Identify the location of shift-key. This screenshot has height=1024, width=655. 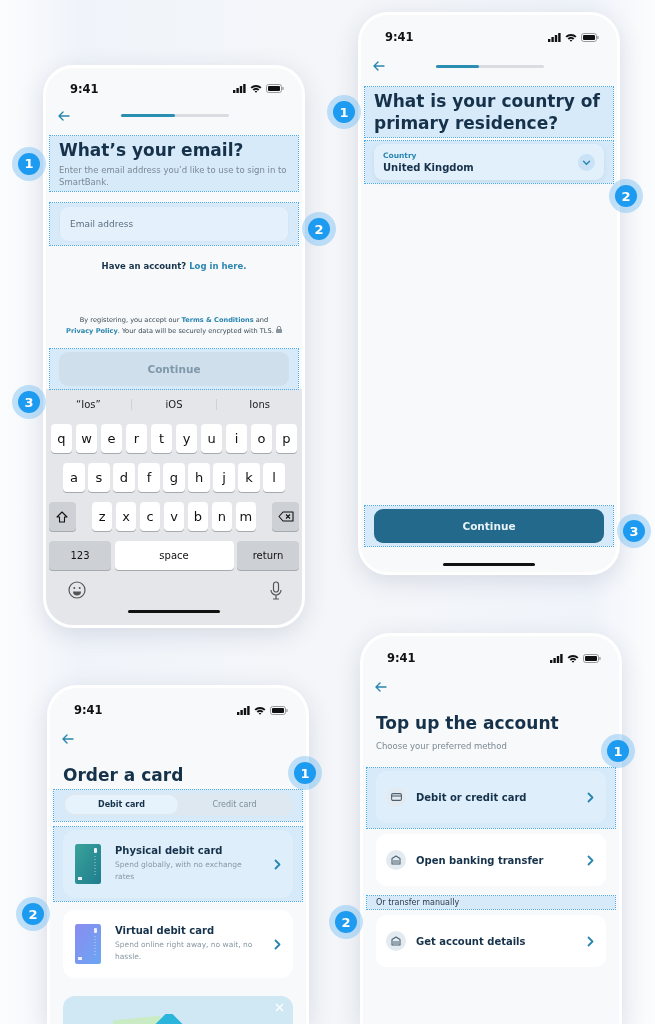
(62, 516).